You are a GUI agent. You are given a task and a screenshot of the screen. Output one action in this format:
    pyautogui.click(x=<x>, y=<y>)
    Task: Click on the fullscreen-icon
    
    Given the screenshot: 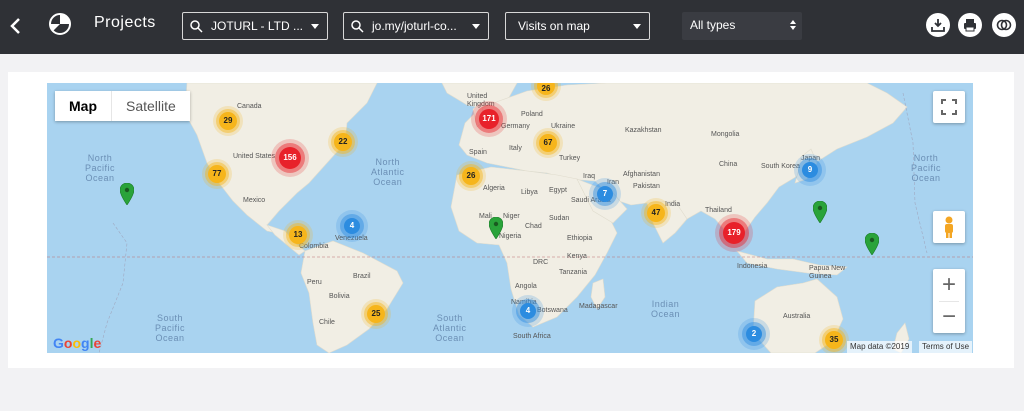 What is the action you would take?
    pyautogui.click(x=949, y=107)
    